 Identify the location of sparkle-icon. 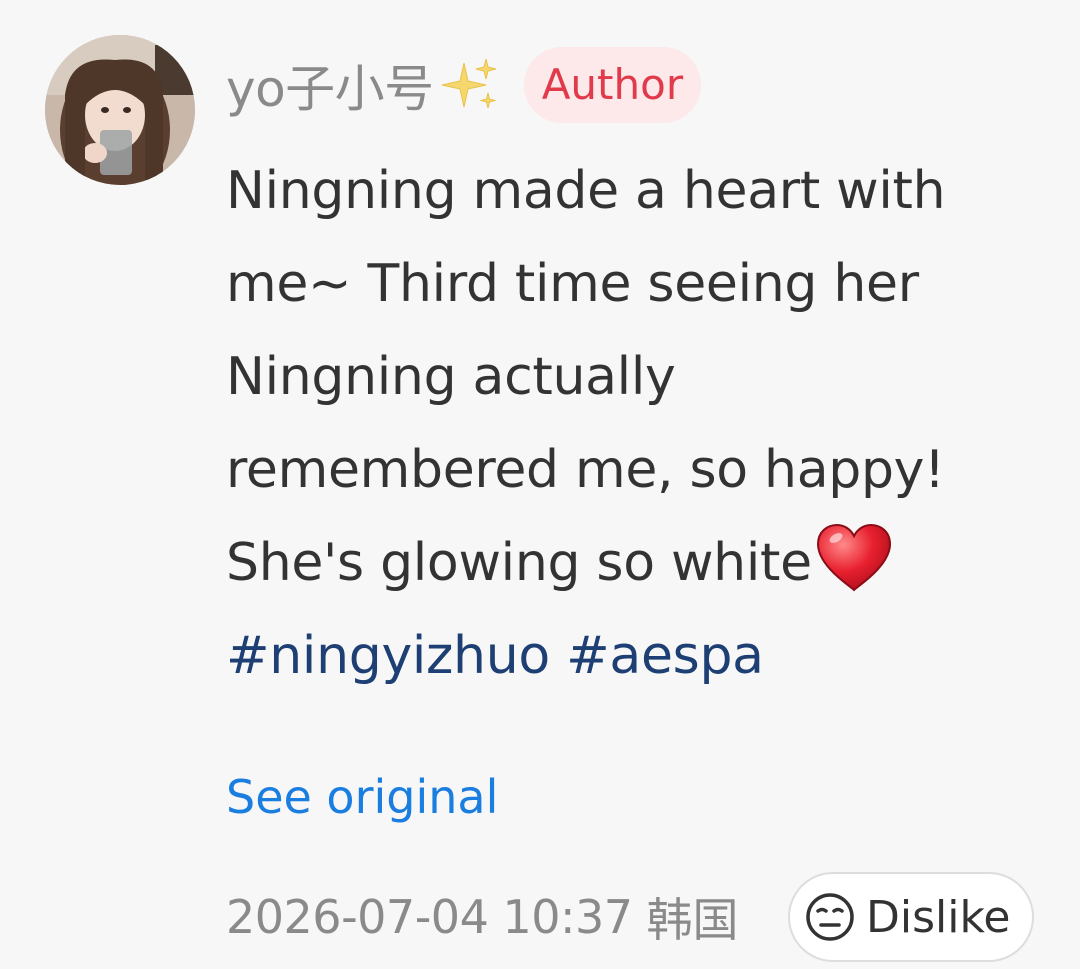
(470, 85).